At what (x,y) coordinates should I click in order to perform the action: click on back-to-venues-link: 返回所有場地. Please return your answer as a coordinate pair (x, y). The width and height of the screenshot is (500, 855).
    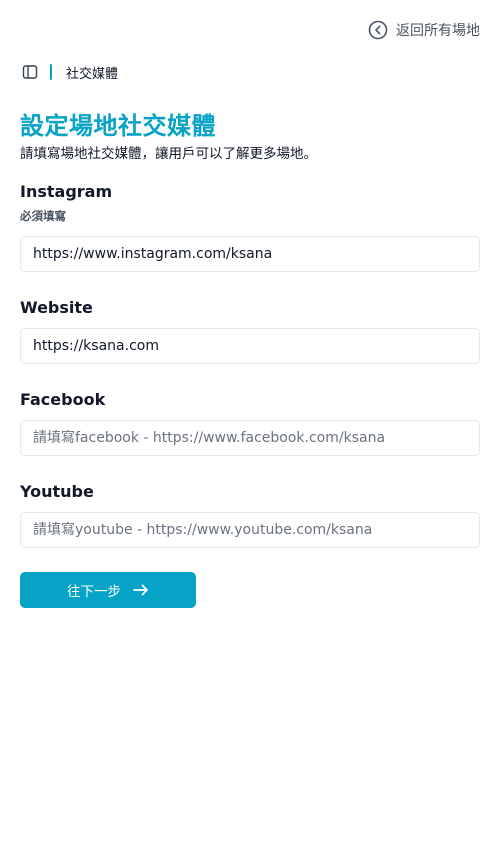
    Looking at the image, I should click on (424, 30).